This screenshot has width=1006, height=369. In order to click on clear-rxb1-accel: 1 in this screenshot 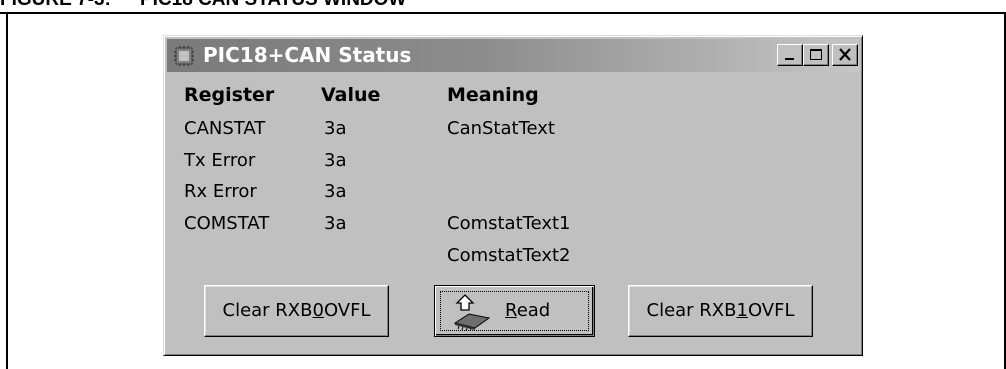, I will do `click(742, 310)`.